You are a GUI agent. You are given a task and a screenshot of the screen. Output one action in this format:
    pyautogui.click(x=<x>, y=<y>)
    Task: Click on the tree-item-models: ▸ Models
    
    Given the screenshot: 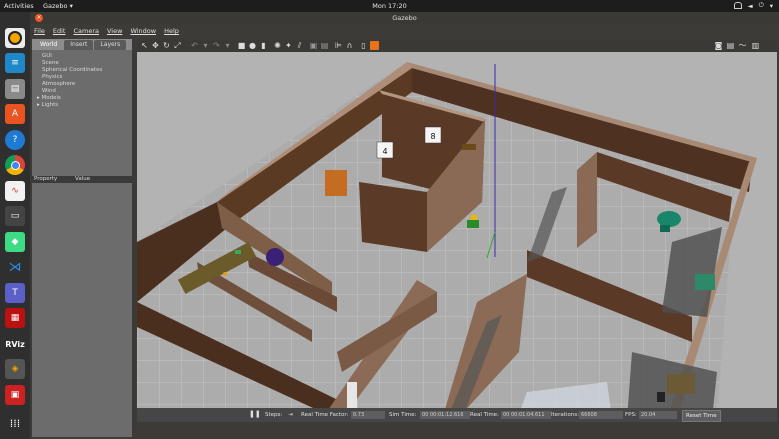 What is the action you would take?
    pyautogui.click(x=82, y=98)
    